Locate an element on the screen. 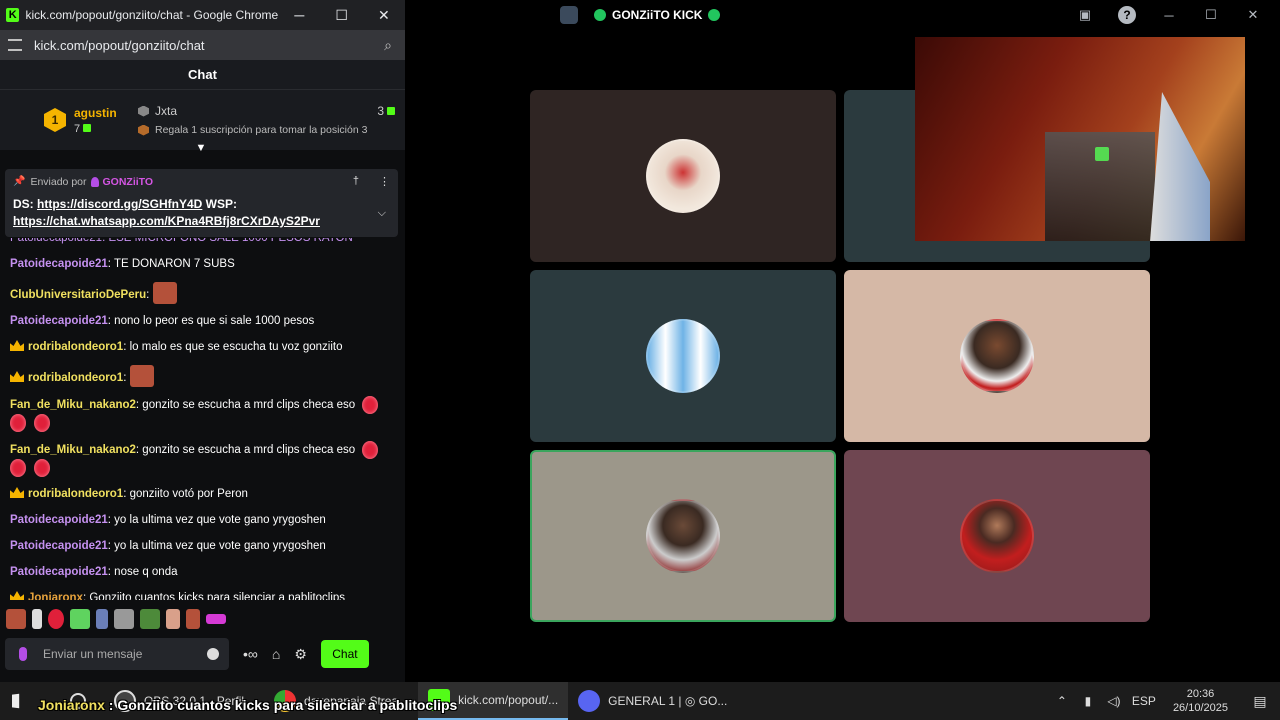 Image resolution: width=1280 pixels, height=720 pixels. chat-text: : nono lo peor es que si sale 1000 pesos is located at coordinates (211, 321).